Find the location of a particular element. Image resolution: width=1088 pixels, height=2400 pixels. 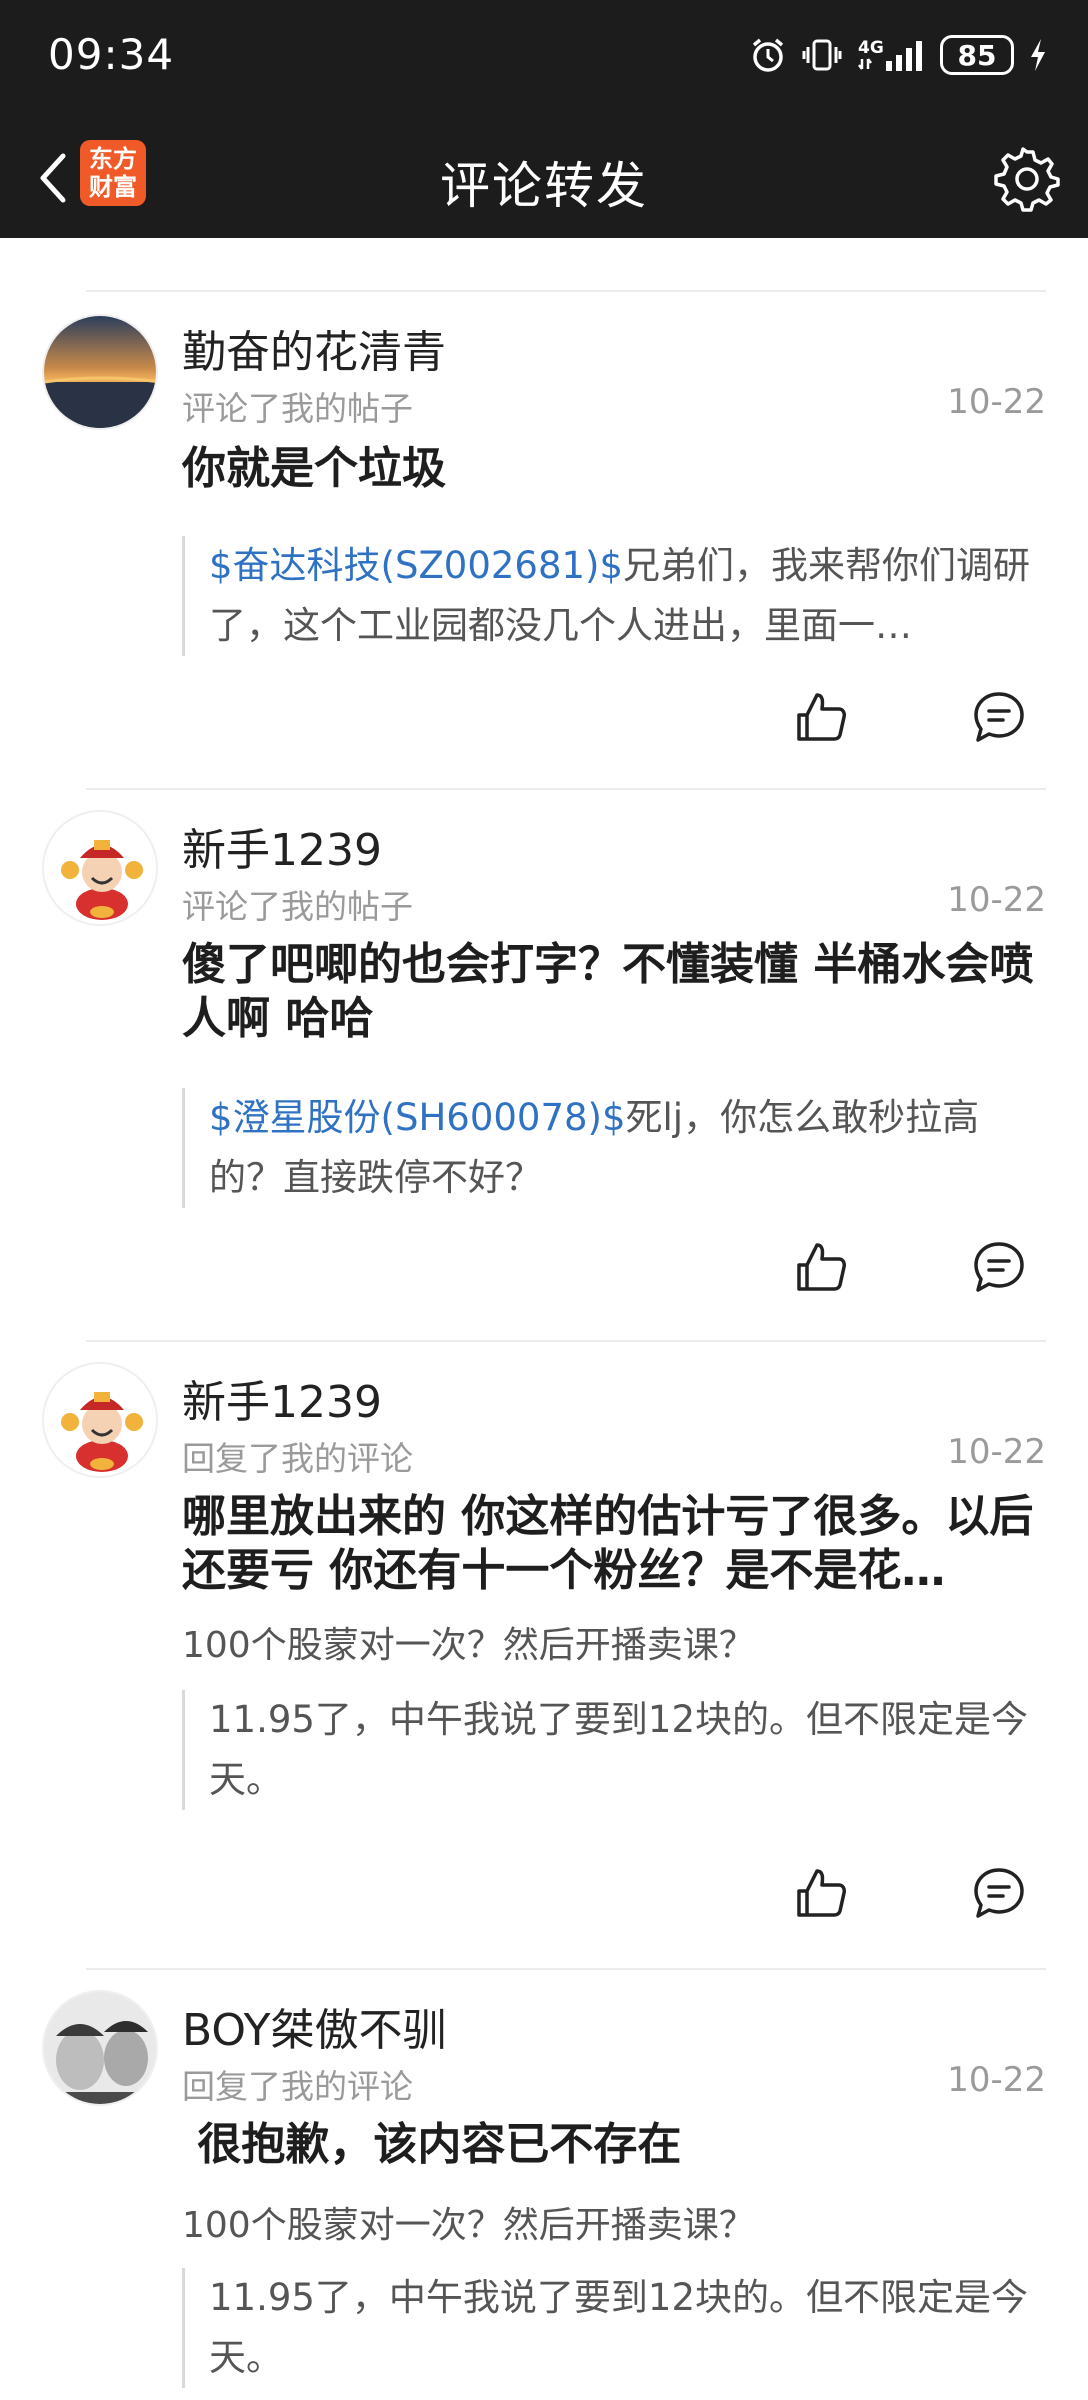

username: BOY桀傲不驯 is located at coordinates (314, 2026).